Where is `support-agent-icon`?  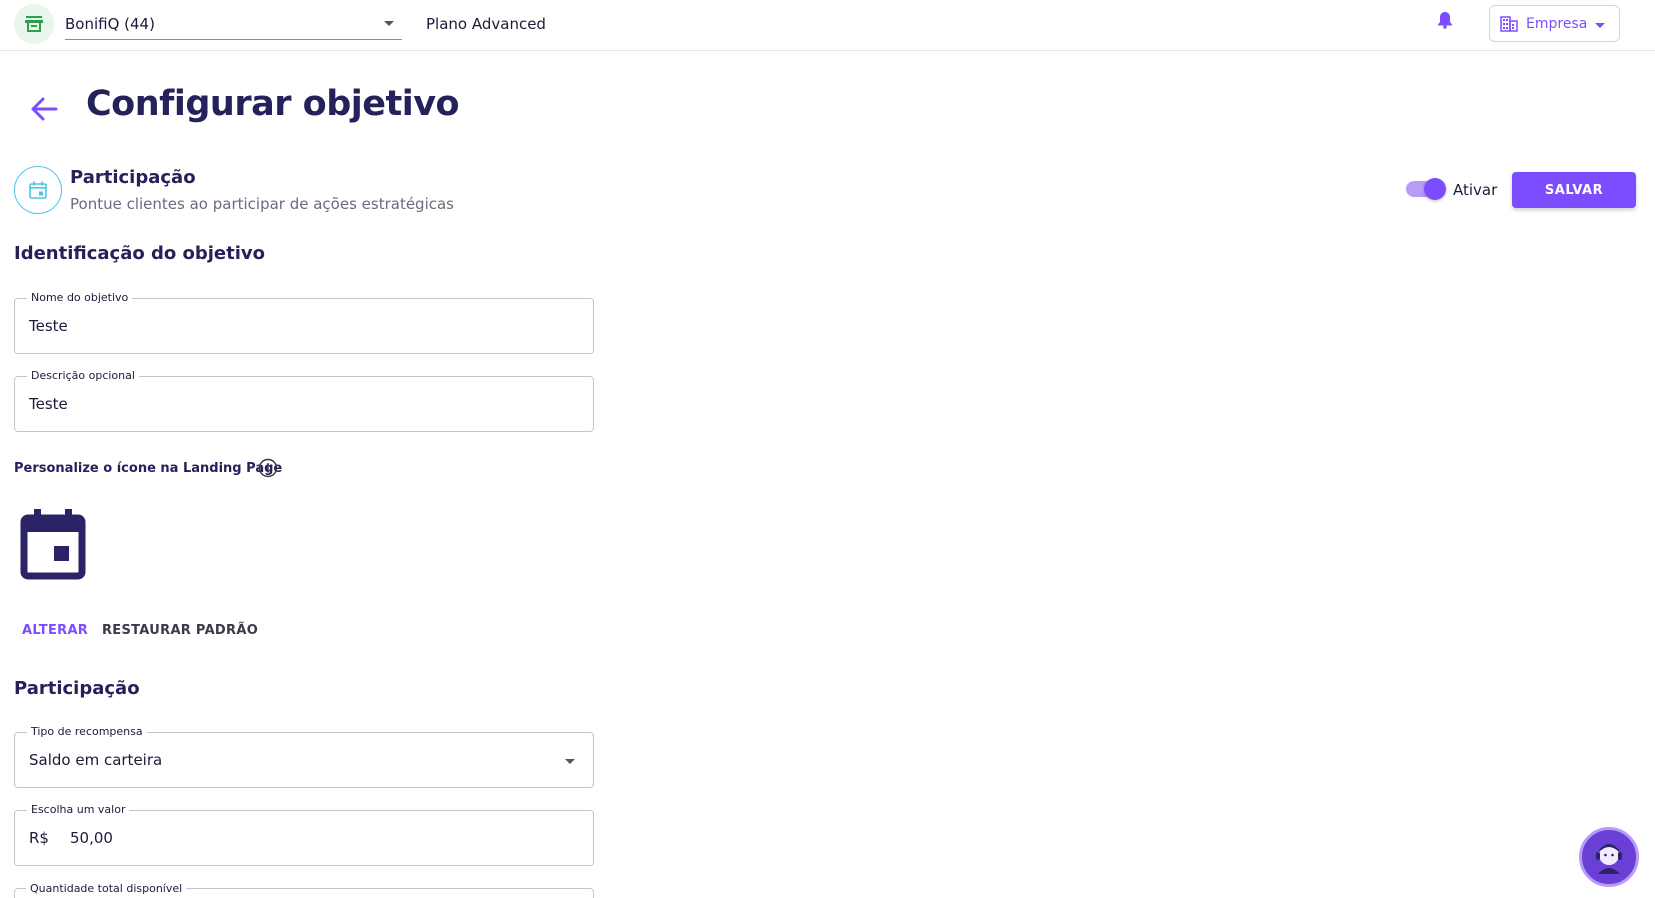
support-agent-icon is located at coordinates (1609, 859).